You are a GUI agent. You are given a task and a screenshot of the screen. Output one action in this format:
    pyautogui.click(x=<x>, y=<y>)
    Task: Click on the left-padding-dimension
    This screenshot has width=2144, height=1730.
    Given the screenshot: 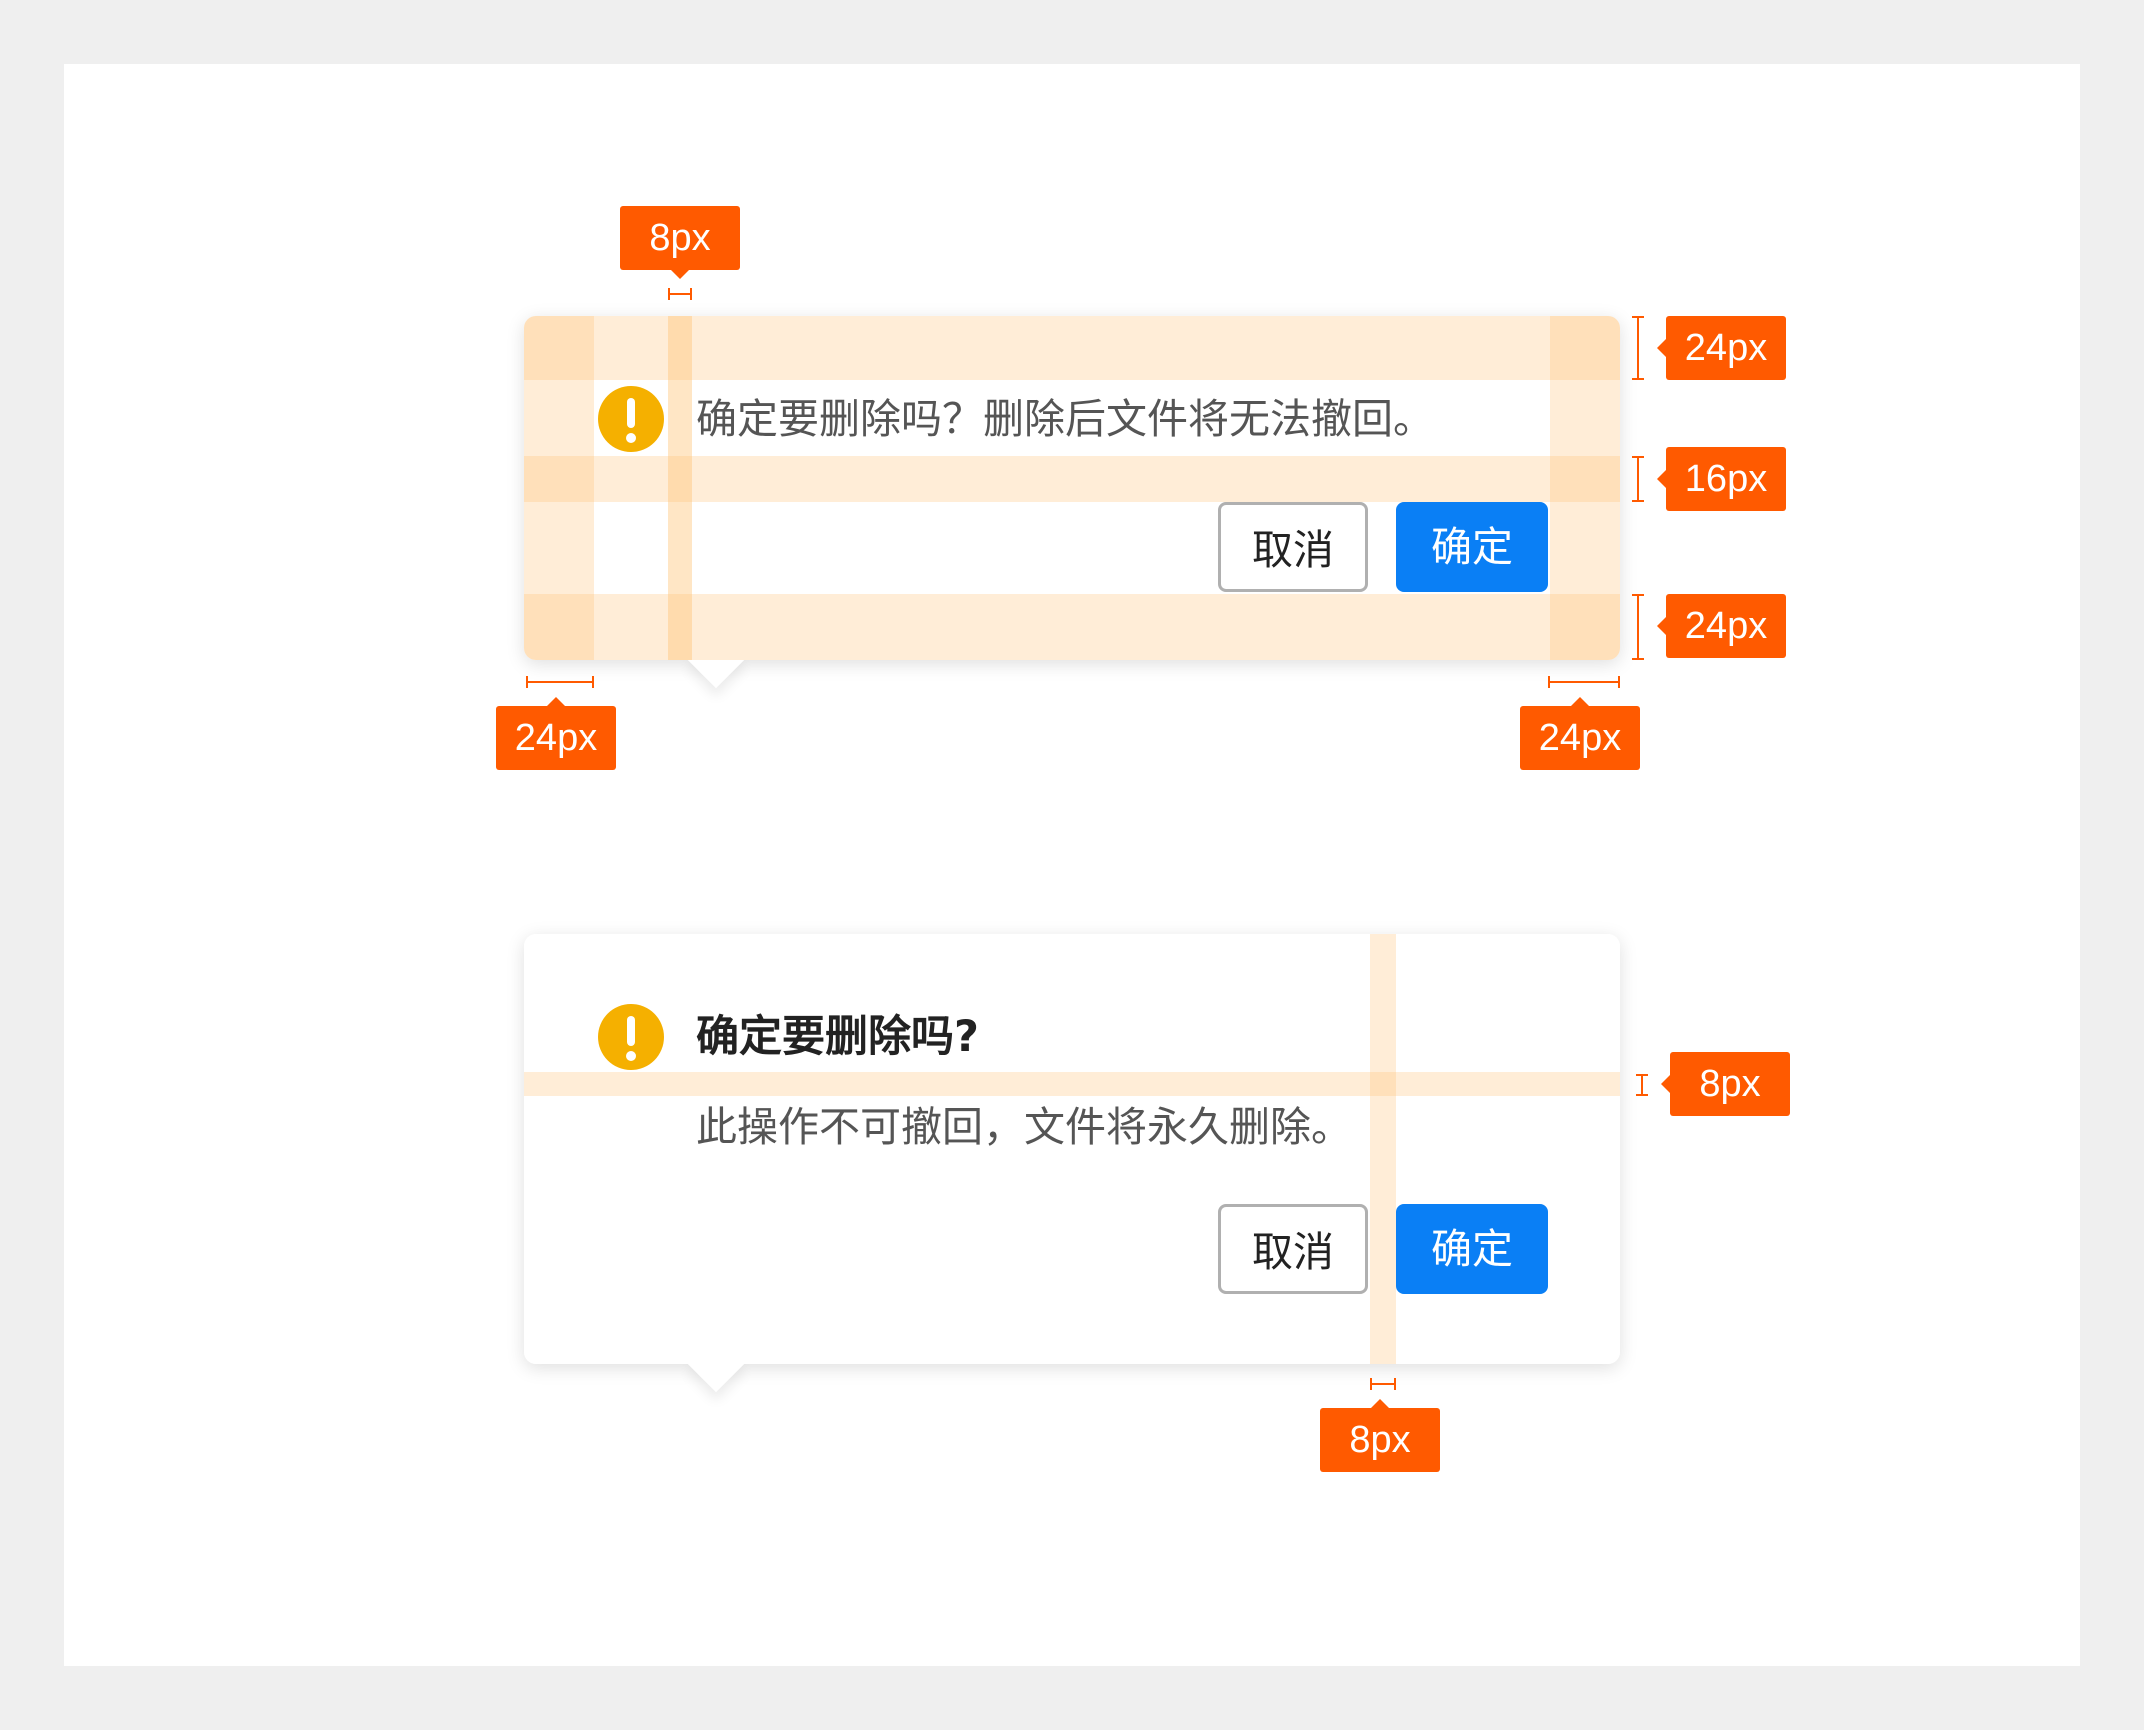 What is the action you would take?
    pyautogui.click(x=560, y=682)
    